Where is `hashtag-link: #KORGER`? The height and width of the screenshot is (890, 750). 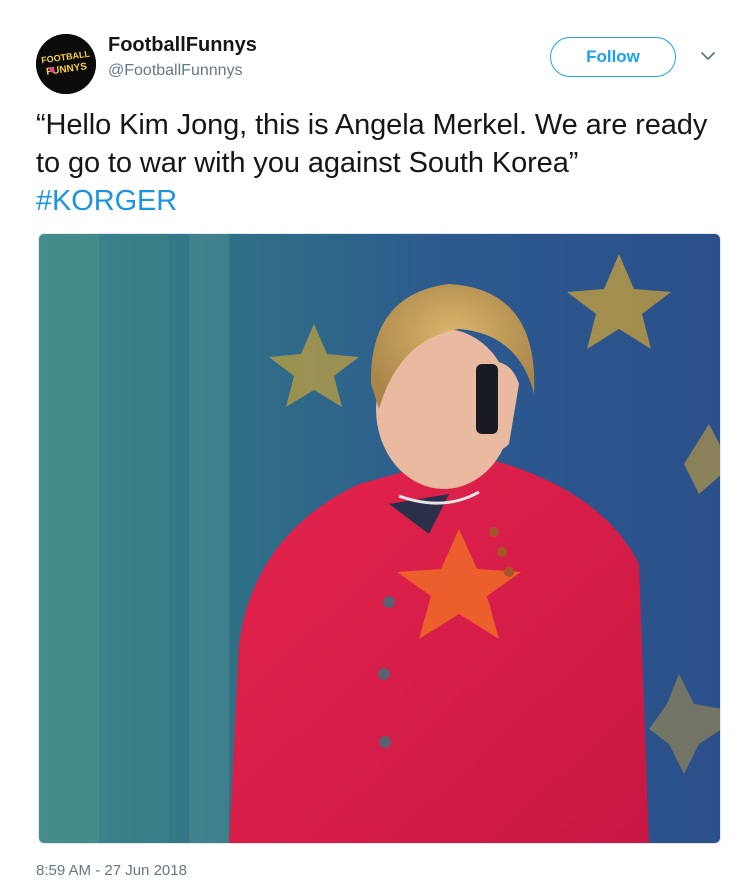
hashtag-link: #KORGER is located at coordinates (106, 201).